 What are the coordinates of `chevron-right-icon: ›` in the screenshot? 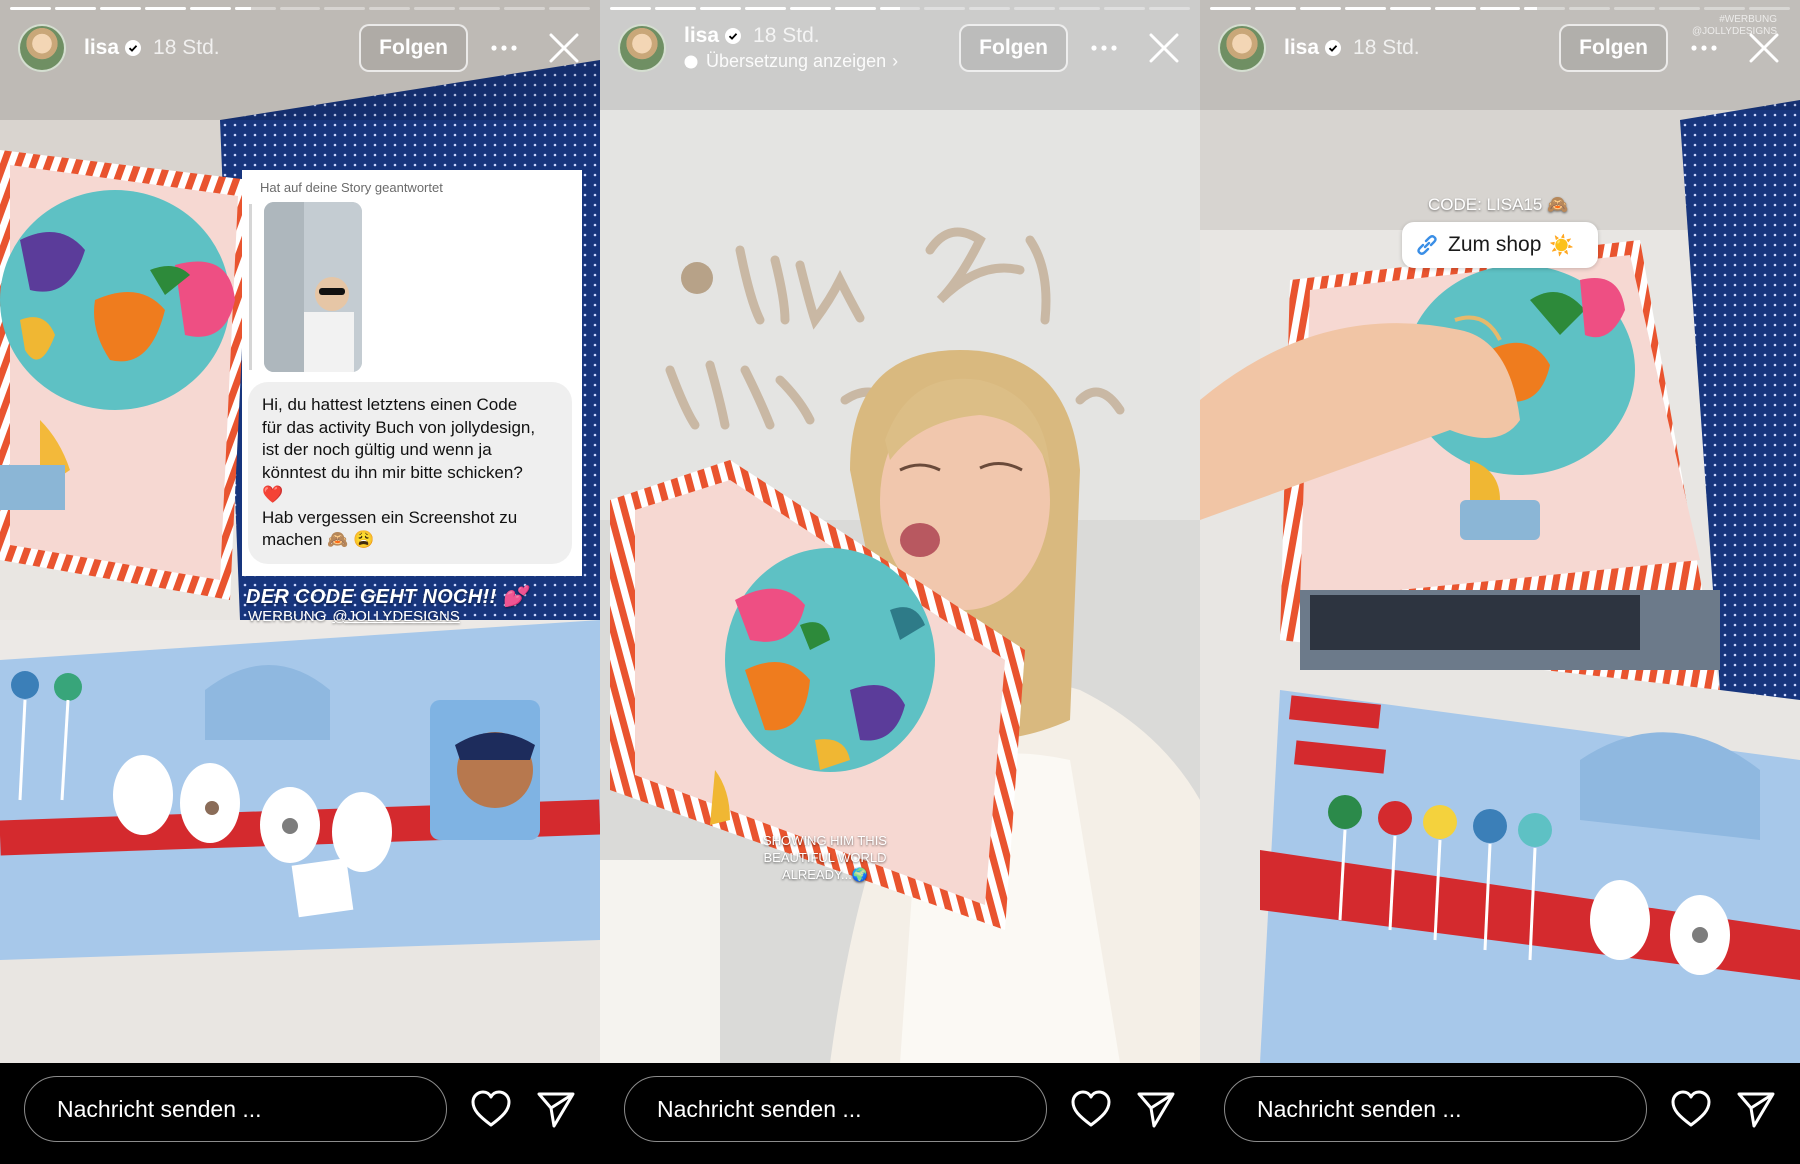 It's located at (895, 61).